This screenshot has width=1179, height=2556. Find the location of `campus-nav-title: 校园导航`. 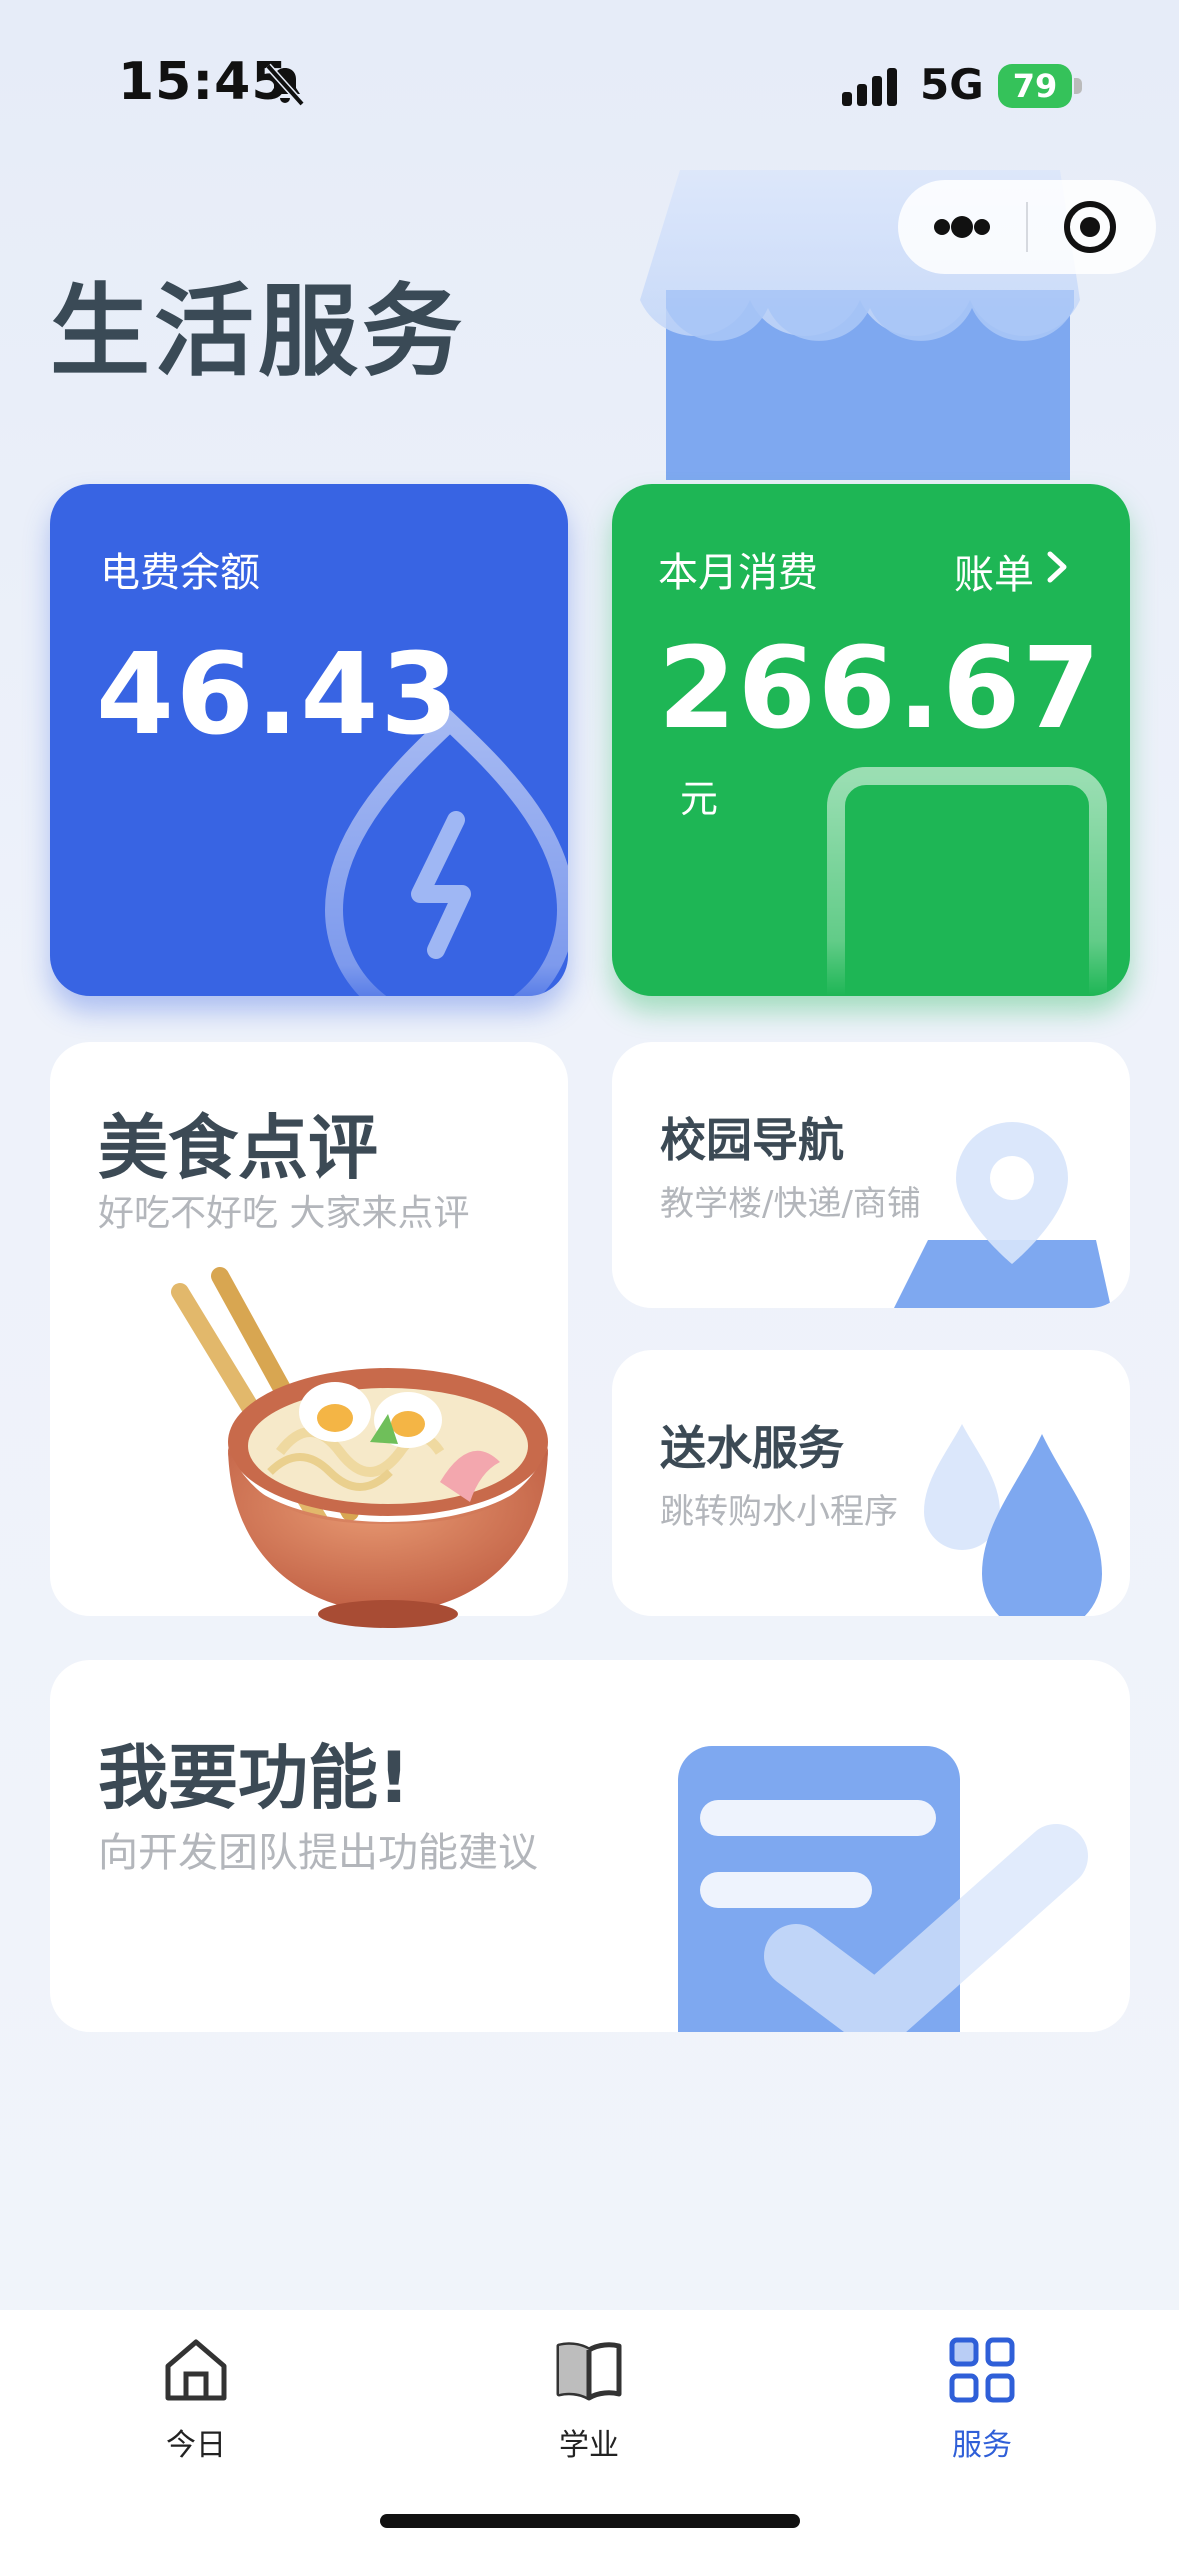

campus-nav-title: 校园导航 is located at coordinates (752, 1140).